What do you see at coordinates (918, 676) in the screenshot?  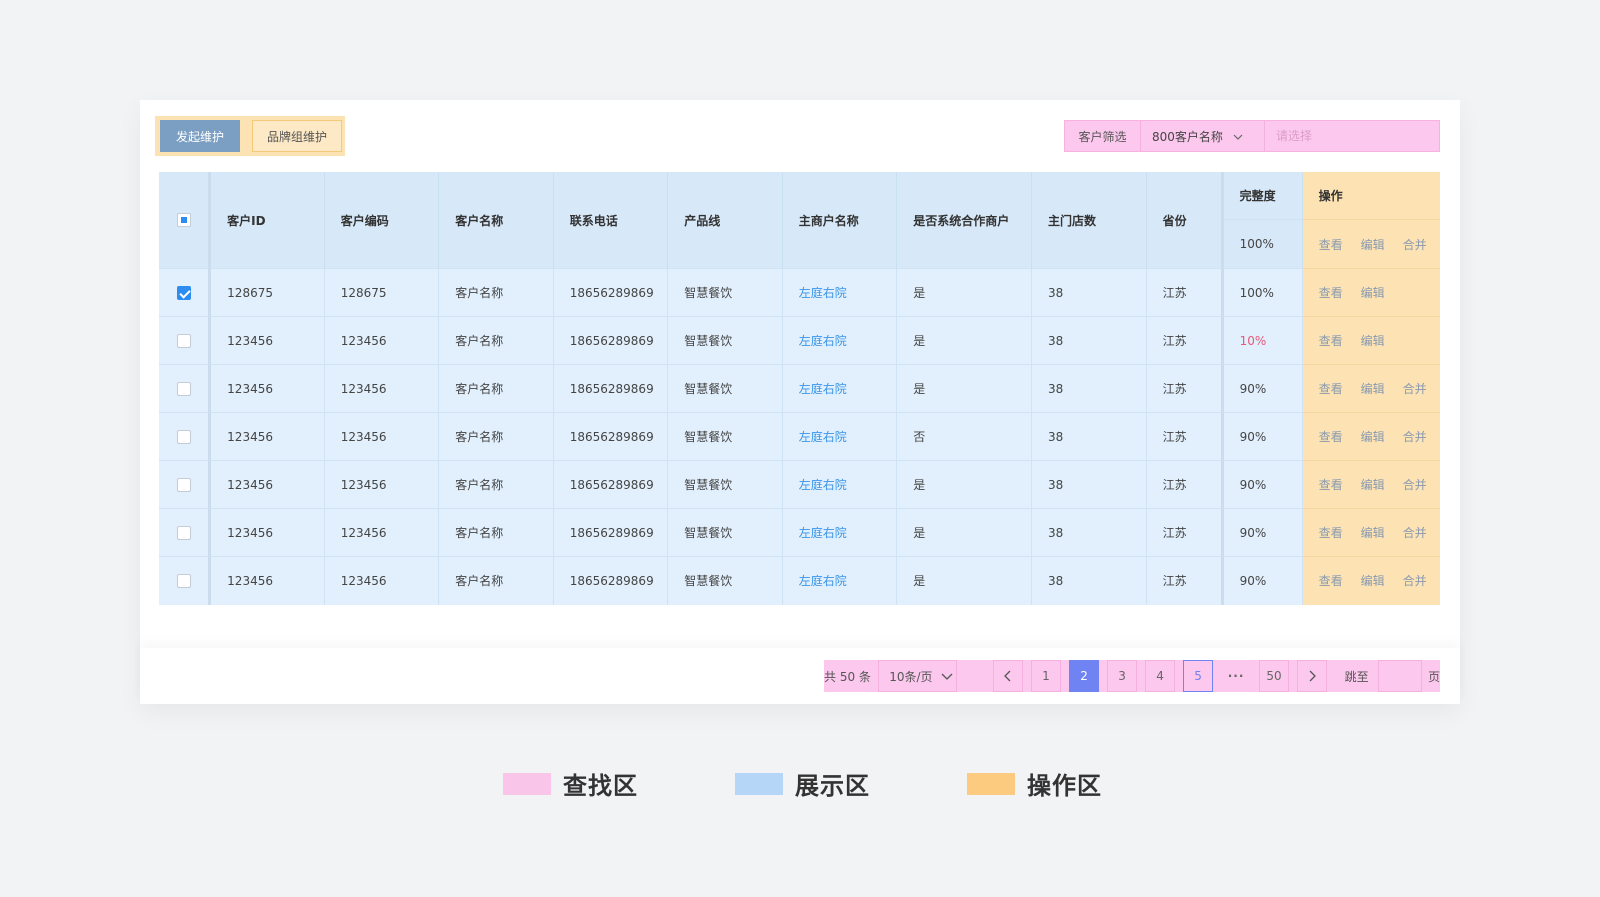 I see `page-size-select: 10条/页` at bounding box center [918, 676].